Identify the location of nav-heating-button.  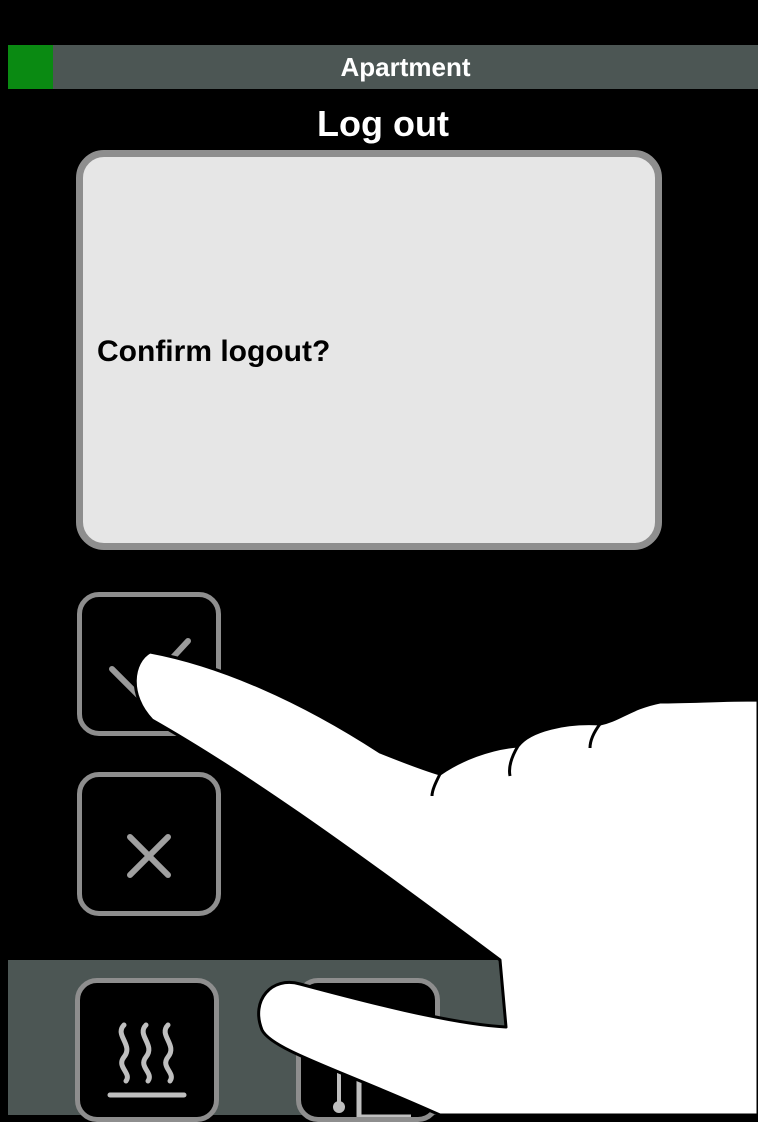
(147, 1050).